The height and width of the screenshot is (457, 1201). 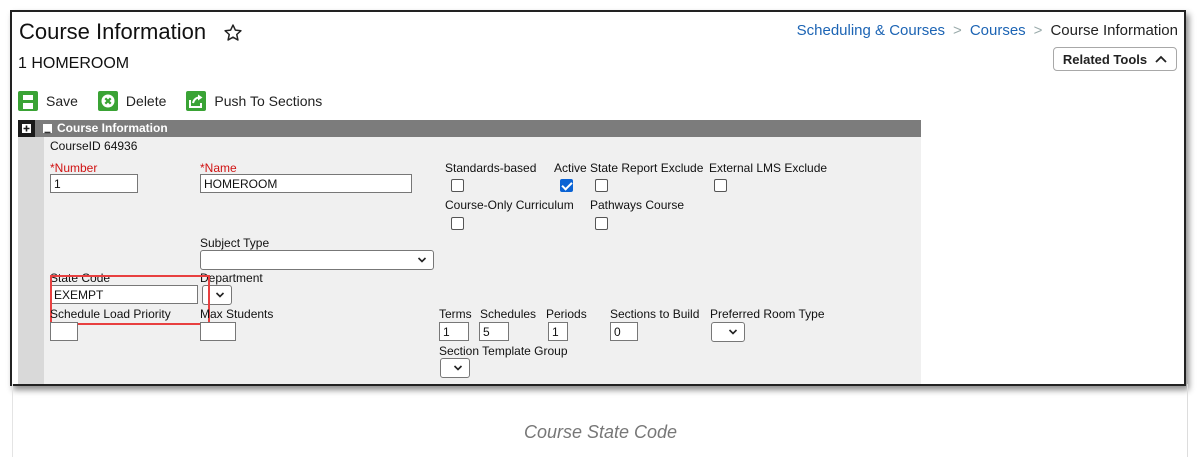 I want to click on max-students-label: Max Students, so click(x=237, y=314).